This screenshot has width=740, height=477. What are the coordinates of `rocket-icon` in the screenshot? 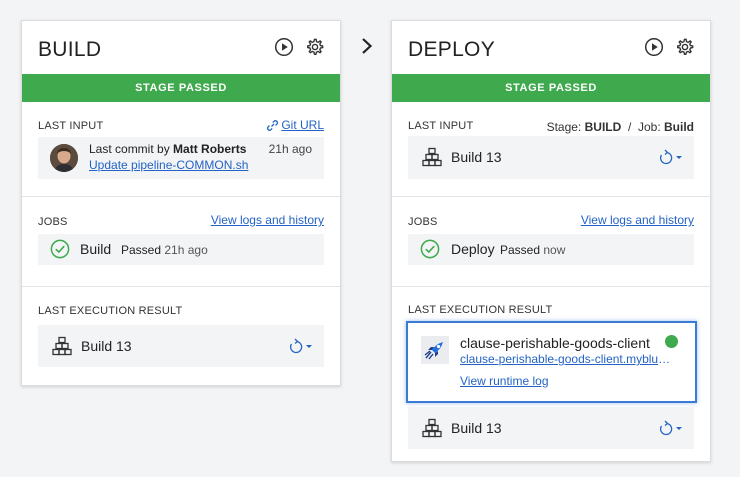 It's located at (433, 351).